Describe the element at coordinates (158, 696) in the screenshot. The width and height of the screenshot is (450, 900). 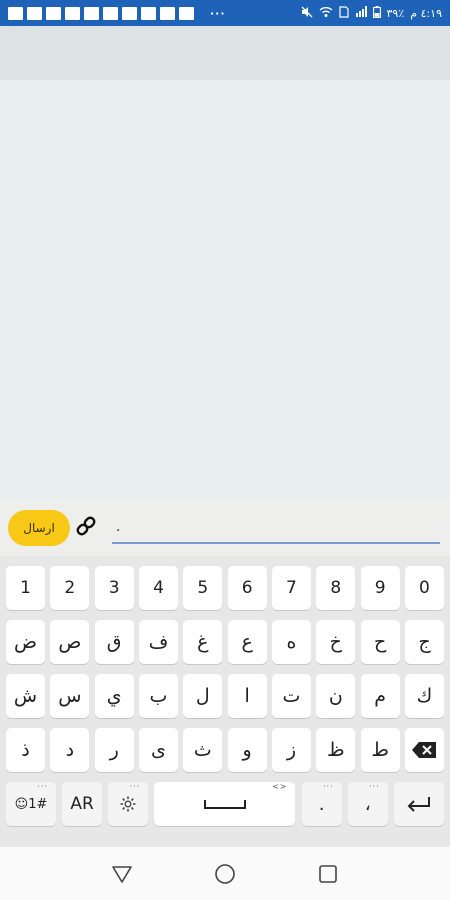
I see `key-row2-3: ب` at that location.